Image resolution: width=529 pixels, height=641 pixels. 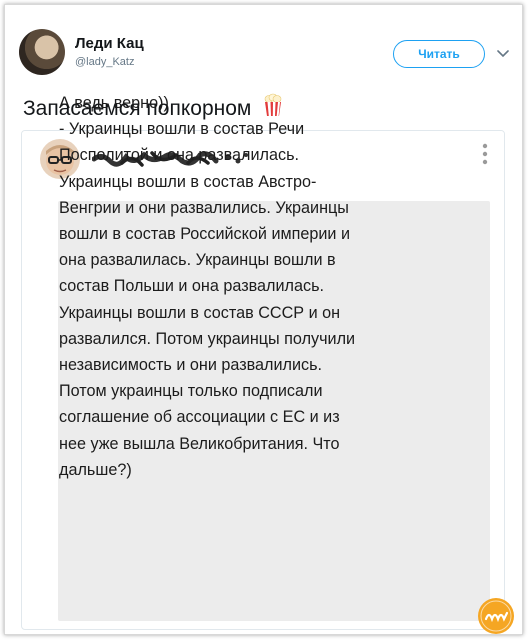 What do you see at coordinates (182, 129) in the screenshot?
I see `post-line: - Украинцы вошли в состав Речи` at bounding box center [182, 129].